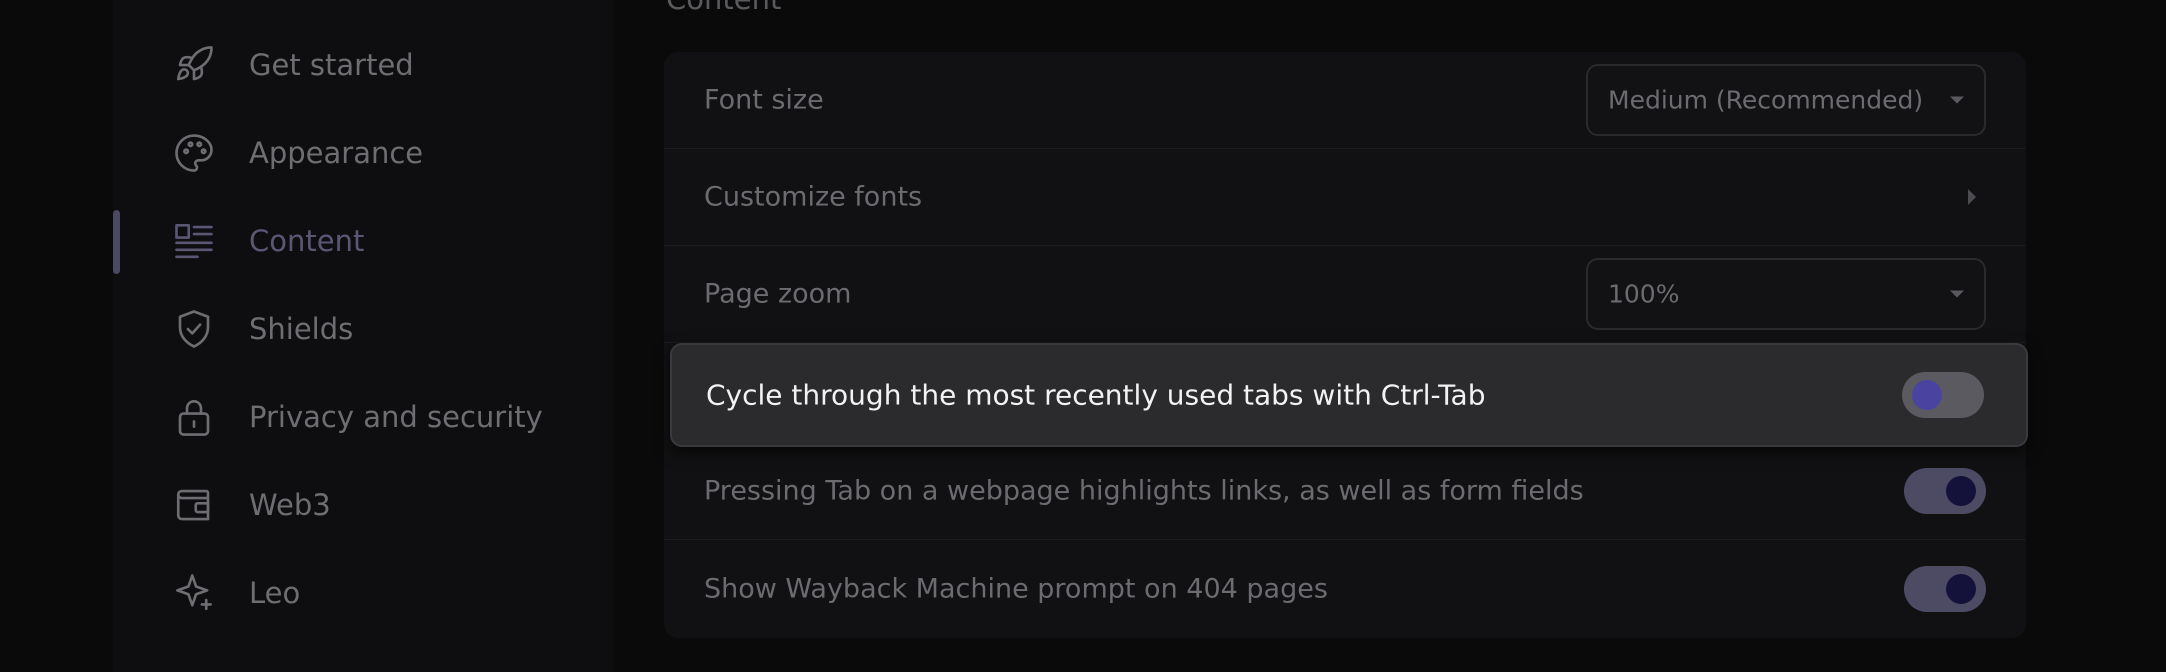 This screenshot has width=2166, height=672. Describe the element at coordinates (301, 329) in the screenshot. I see `sidebar-item-label: Shields` at that location.